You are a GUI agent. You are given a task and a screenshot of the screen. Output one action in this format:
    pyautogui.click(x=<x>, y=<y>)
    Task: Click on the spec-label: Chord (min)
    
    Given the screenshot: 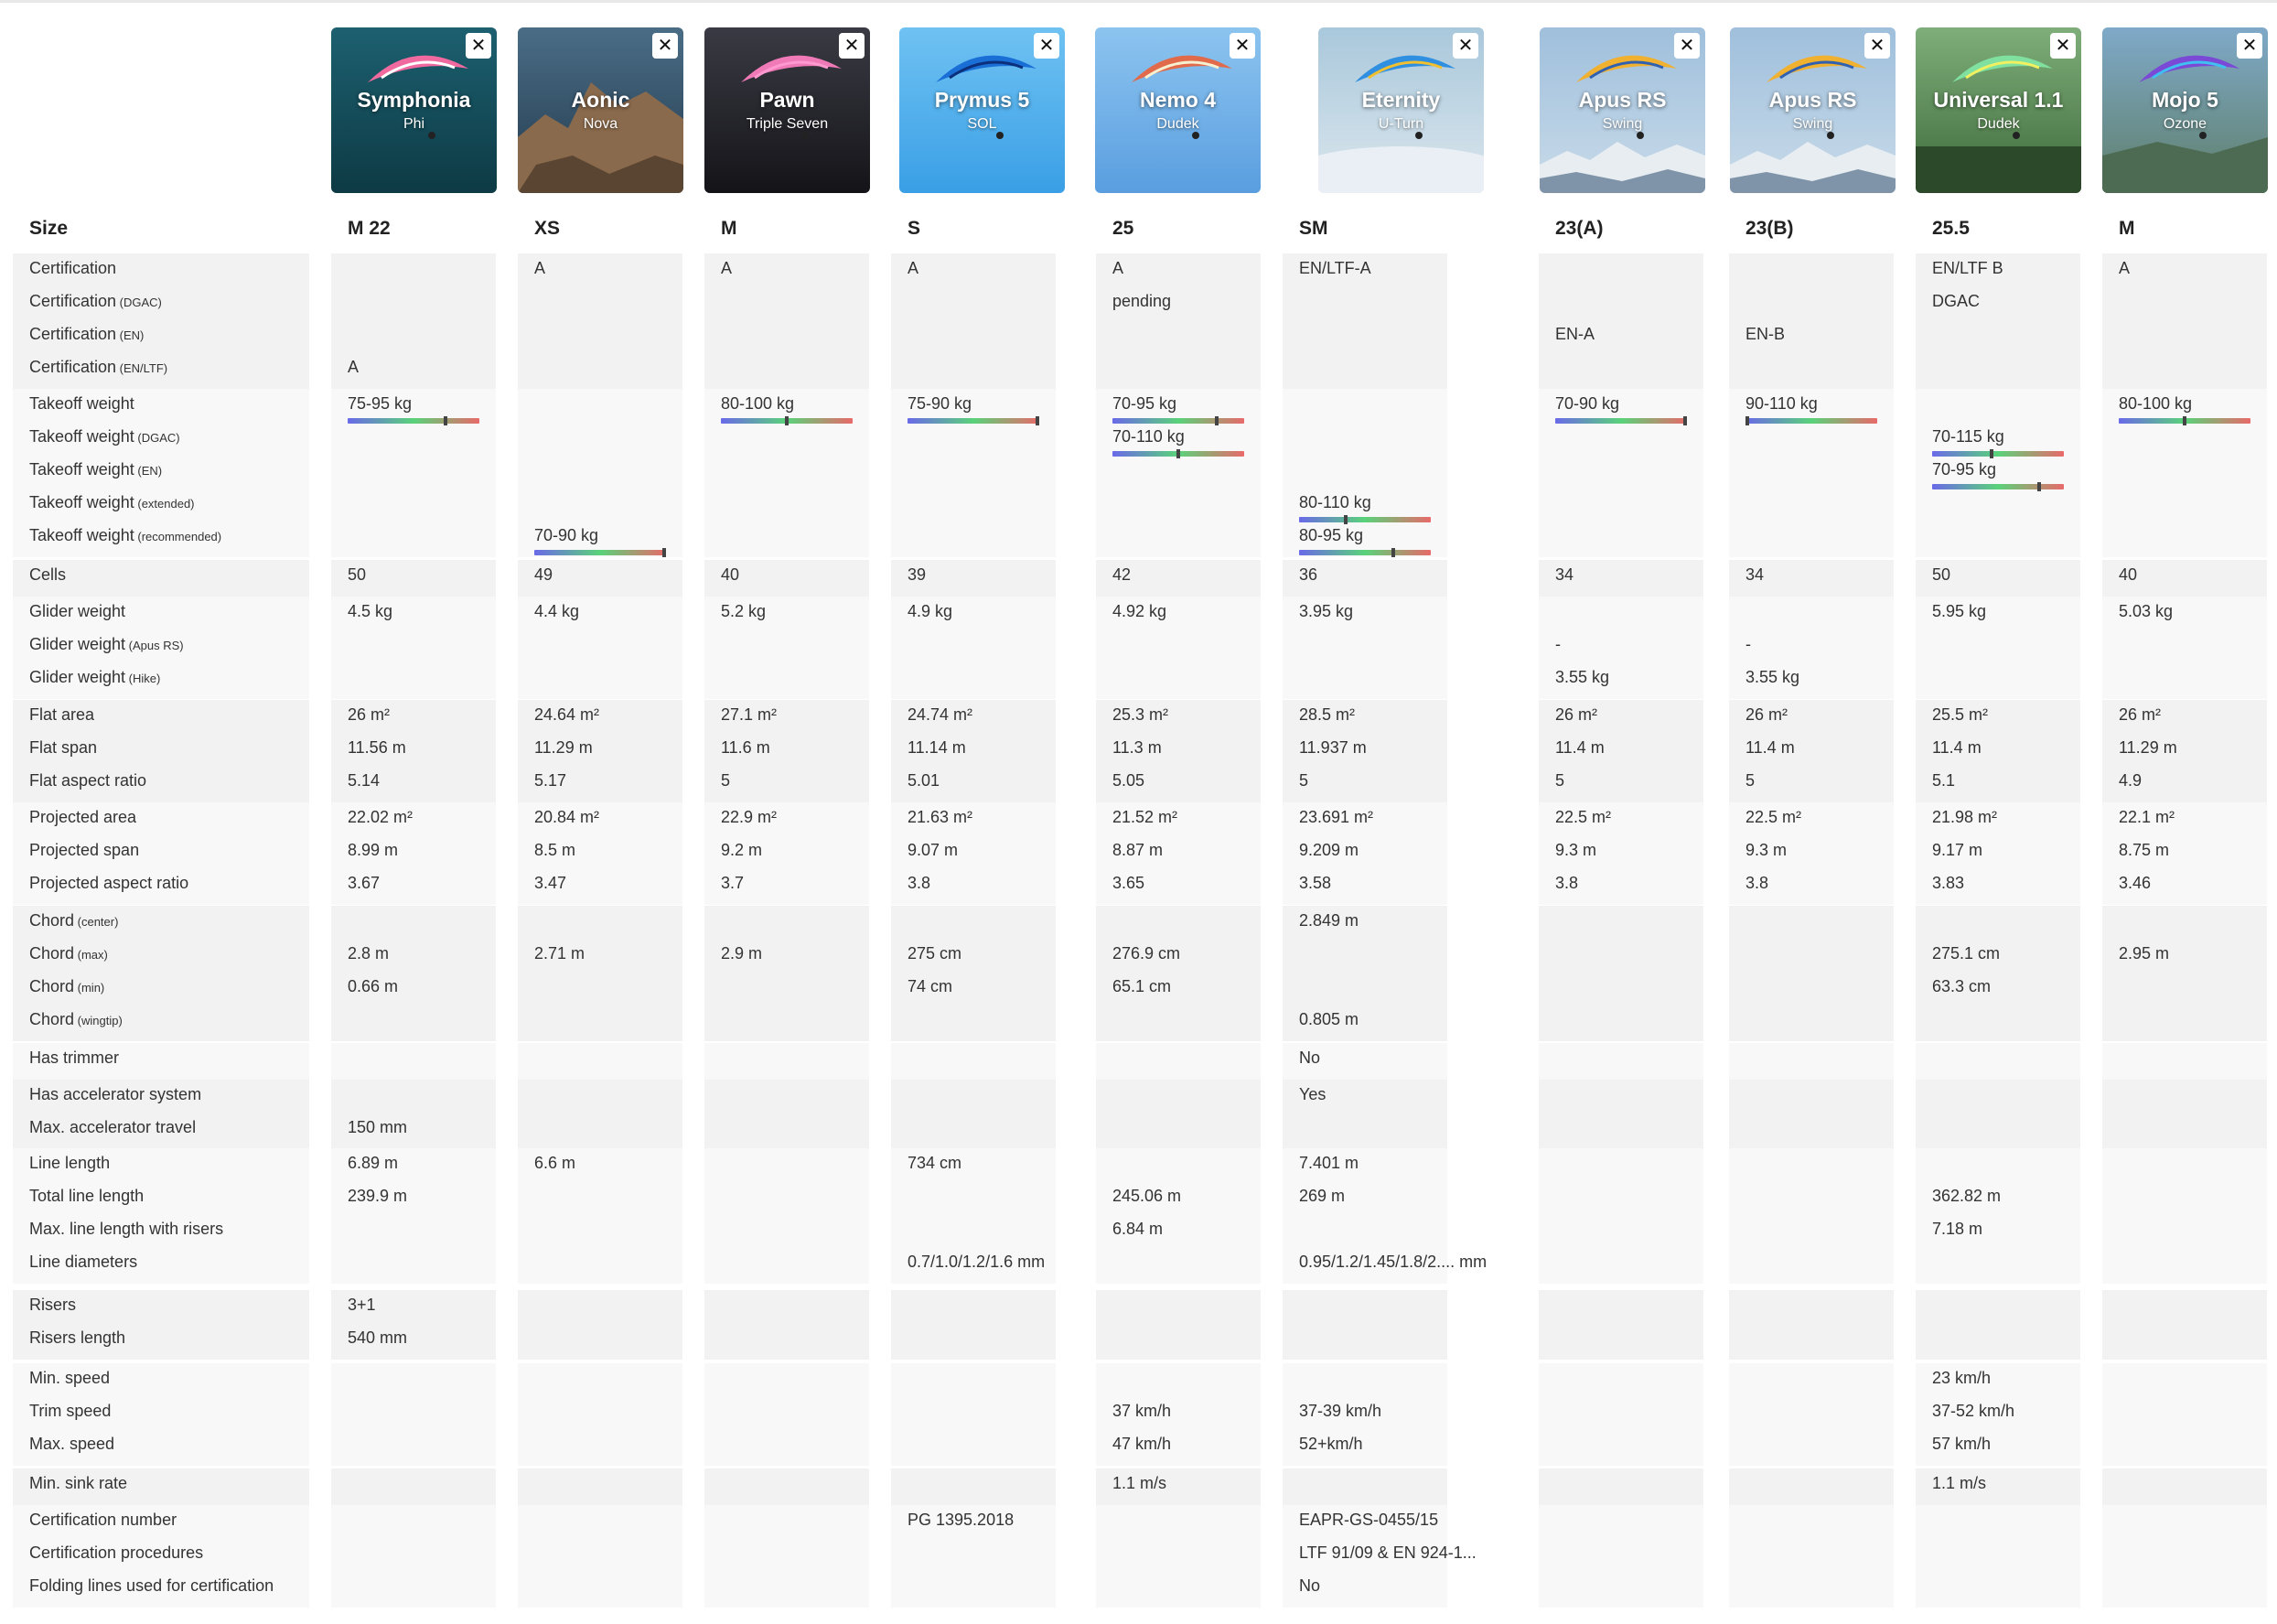 What is the action you would take?
    pyautogui.click(x=66, y=986)
    